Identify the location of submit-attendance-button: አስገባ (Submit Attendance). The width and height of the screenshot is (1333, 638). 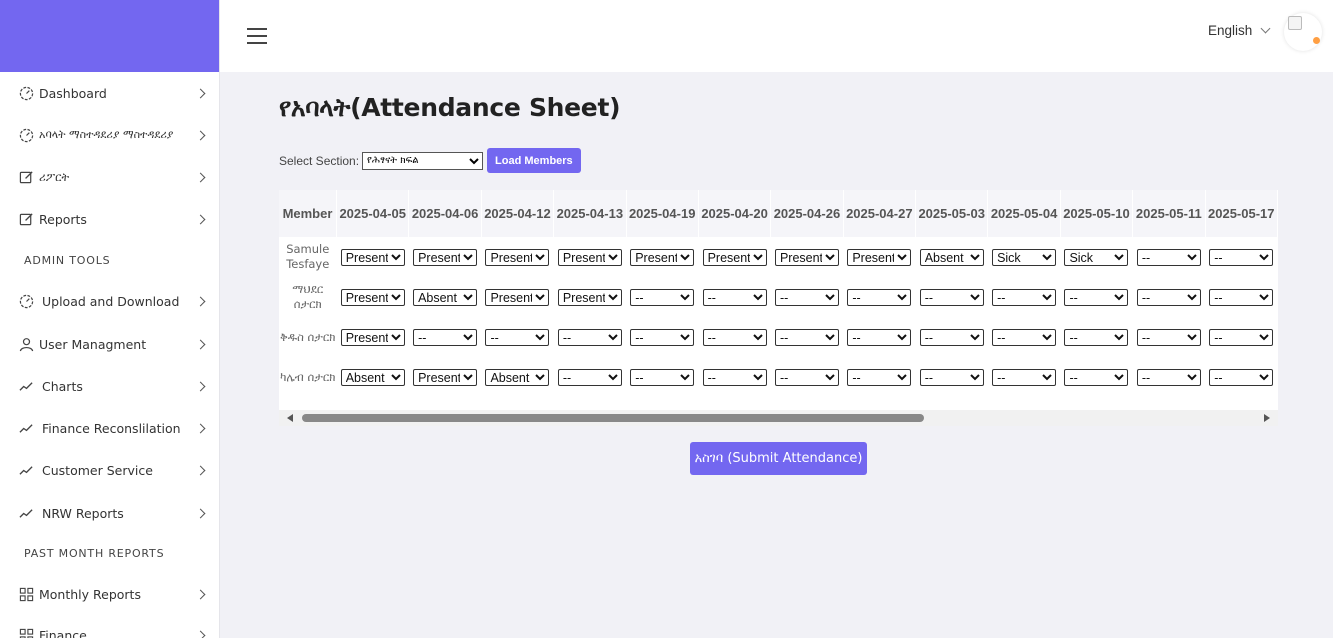
(778, 458).